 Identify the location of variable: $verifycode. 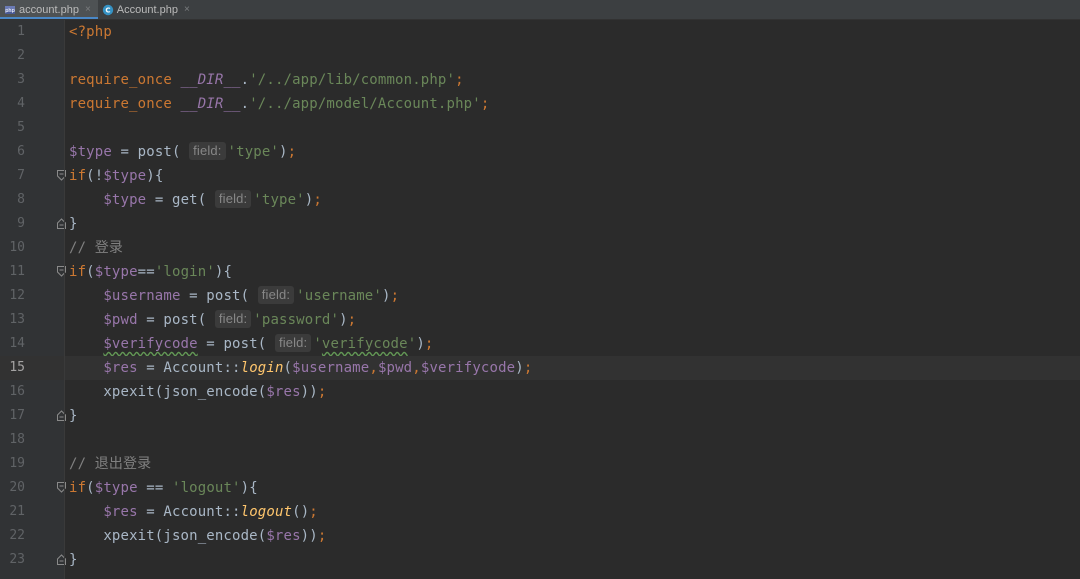
(150, 344).